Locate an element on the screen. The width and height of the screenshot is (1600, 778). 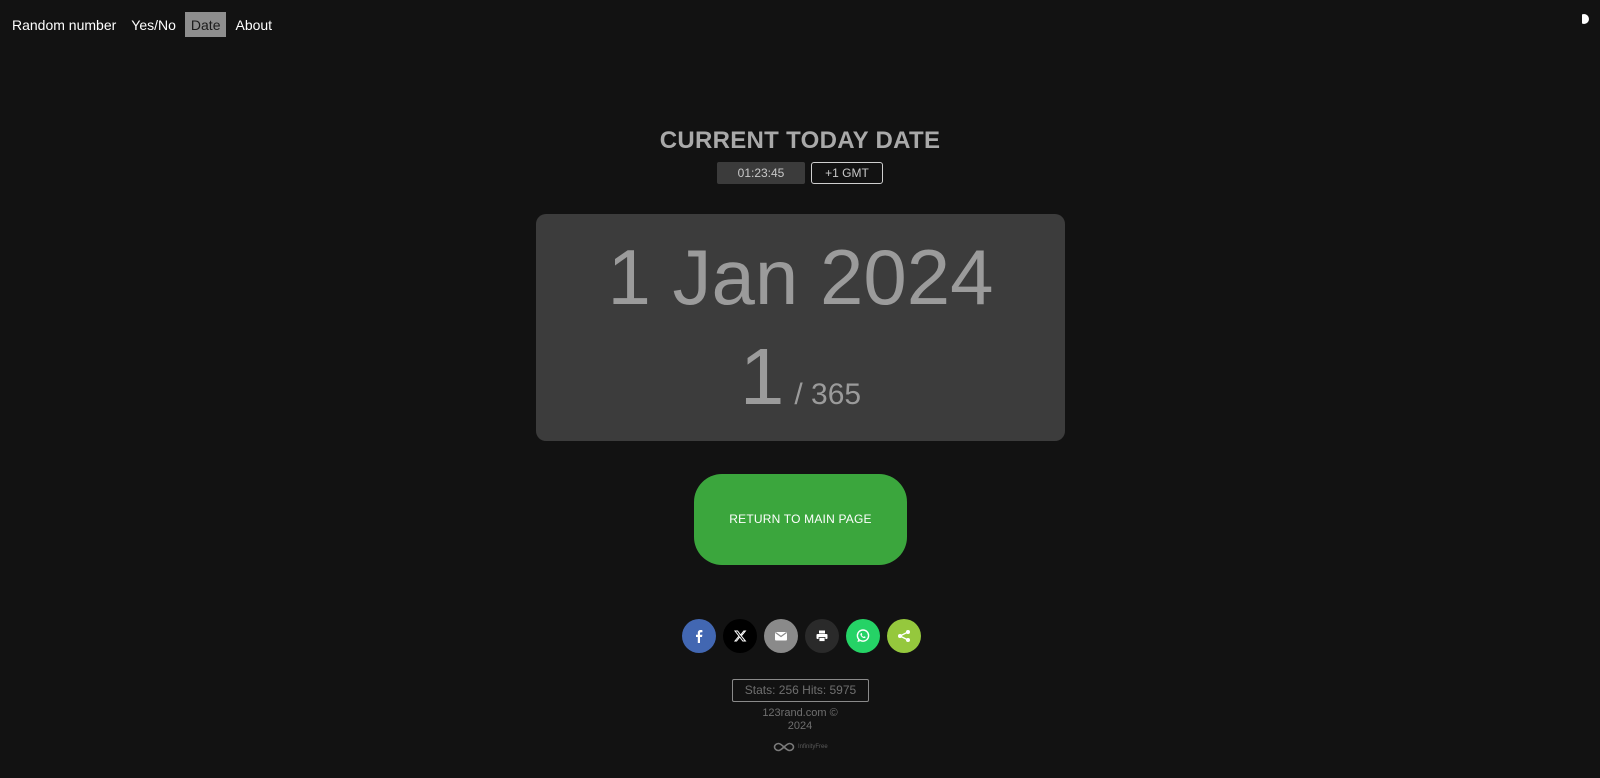
whatsapp-share-button is located at coordinates (863, 636).